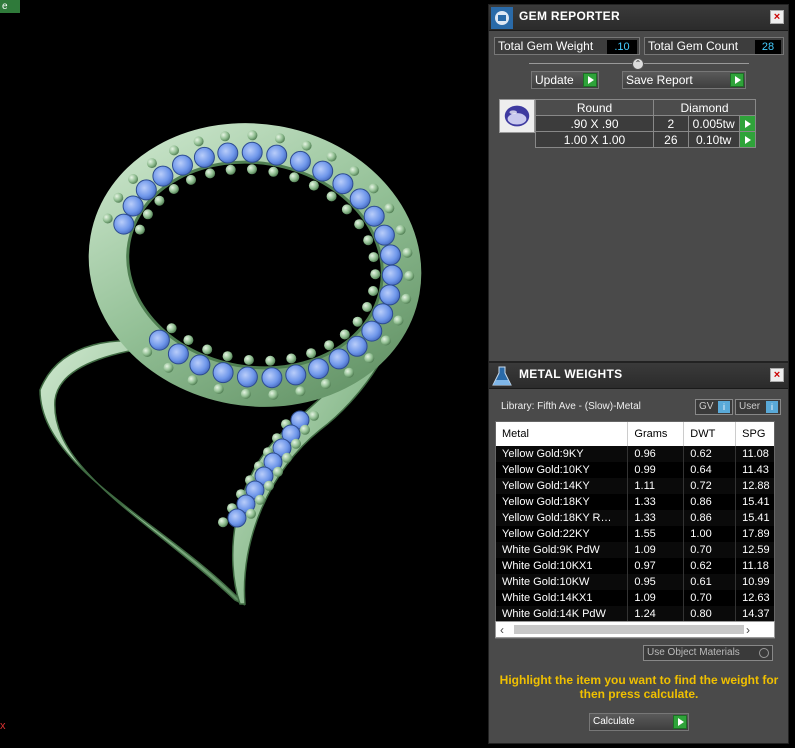 This screenshot has height=748, width=795. I want to click on collapse-handle: ⌃, so click(638, 64).